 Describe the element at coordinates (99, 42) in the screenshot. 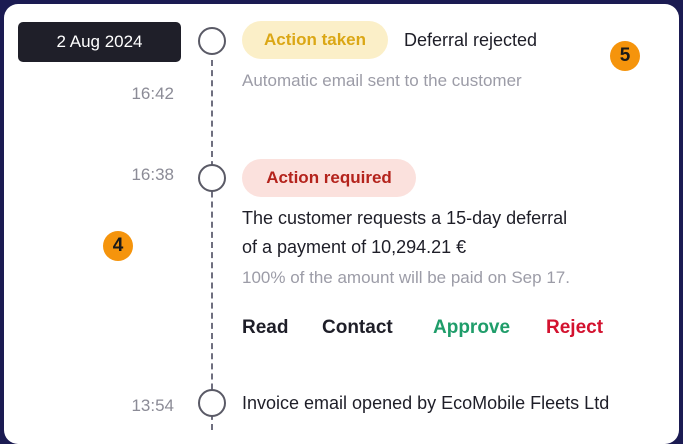

I see `date-chip: 2 Aug 2024` at that location.